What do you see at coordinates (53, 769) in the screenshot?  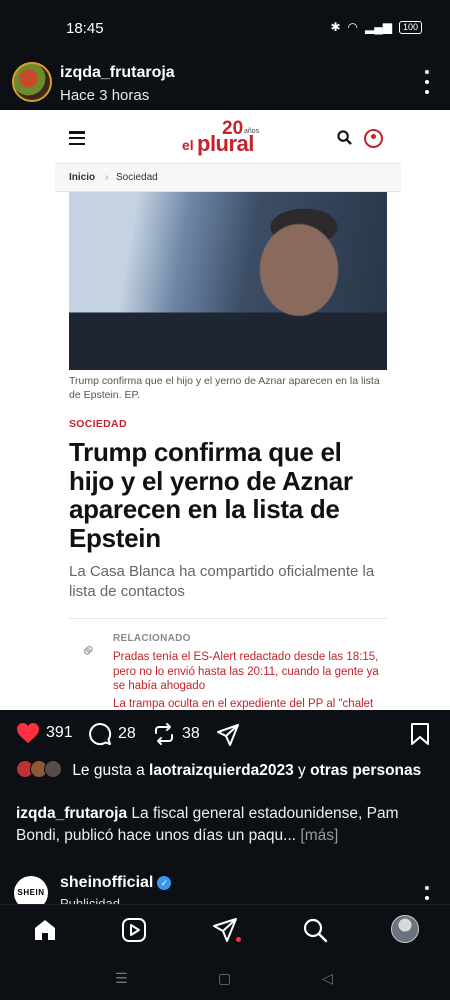 I see `liker-avatar` at bounding box center [53, 769].